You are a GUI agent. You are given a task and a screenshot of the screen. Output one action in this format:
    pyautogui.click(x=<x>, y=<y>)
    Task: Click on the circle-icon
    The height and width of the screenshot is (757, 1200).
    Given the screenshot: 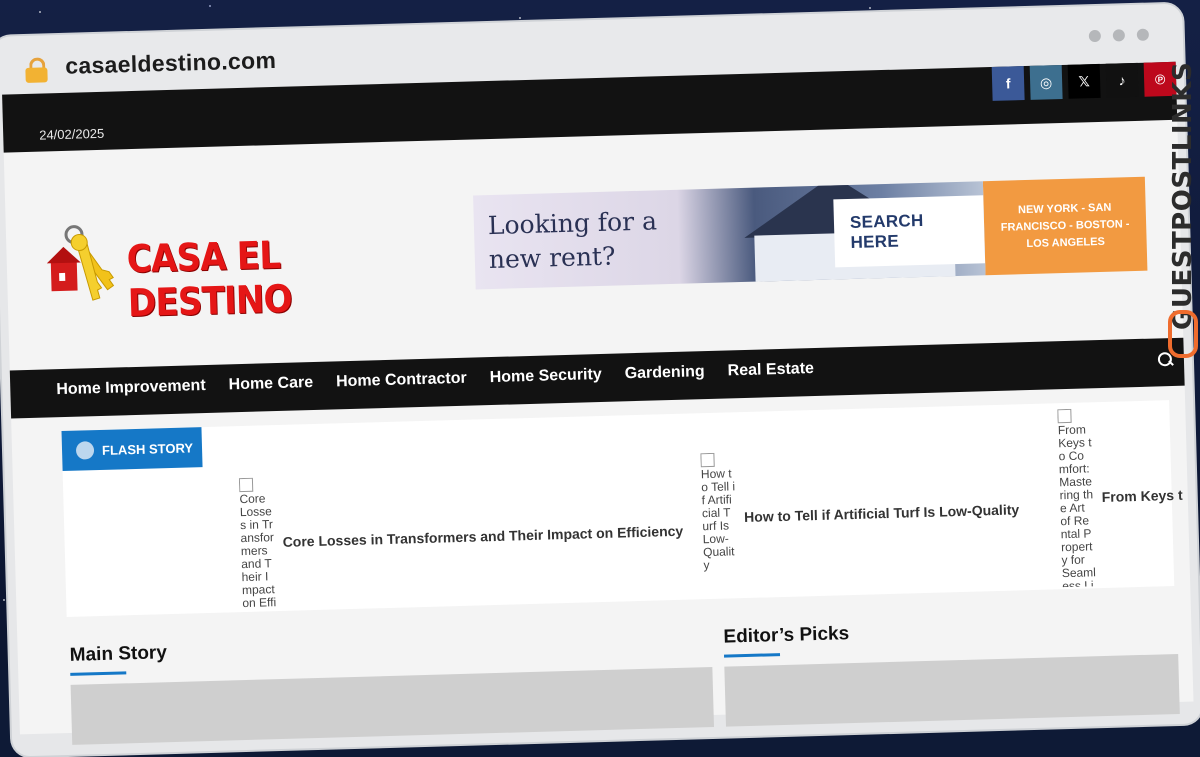 What is the action you would take?
    pyautogui.click(x=85, y=450)
    